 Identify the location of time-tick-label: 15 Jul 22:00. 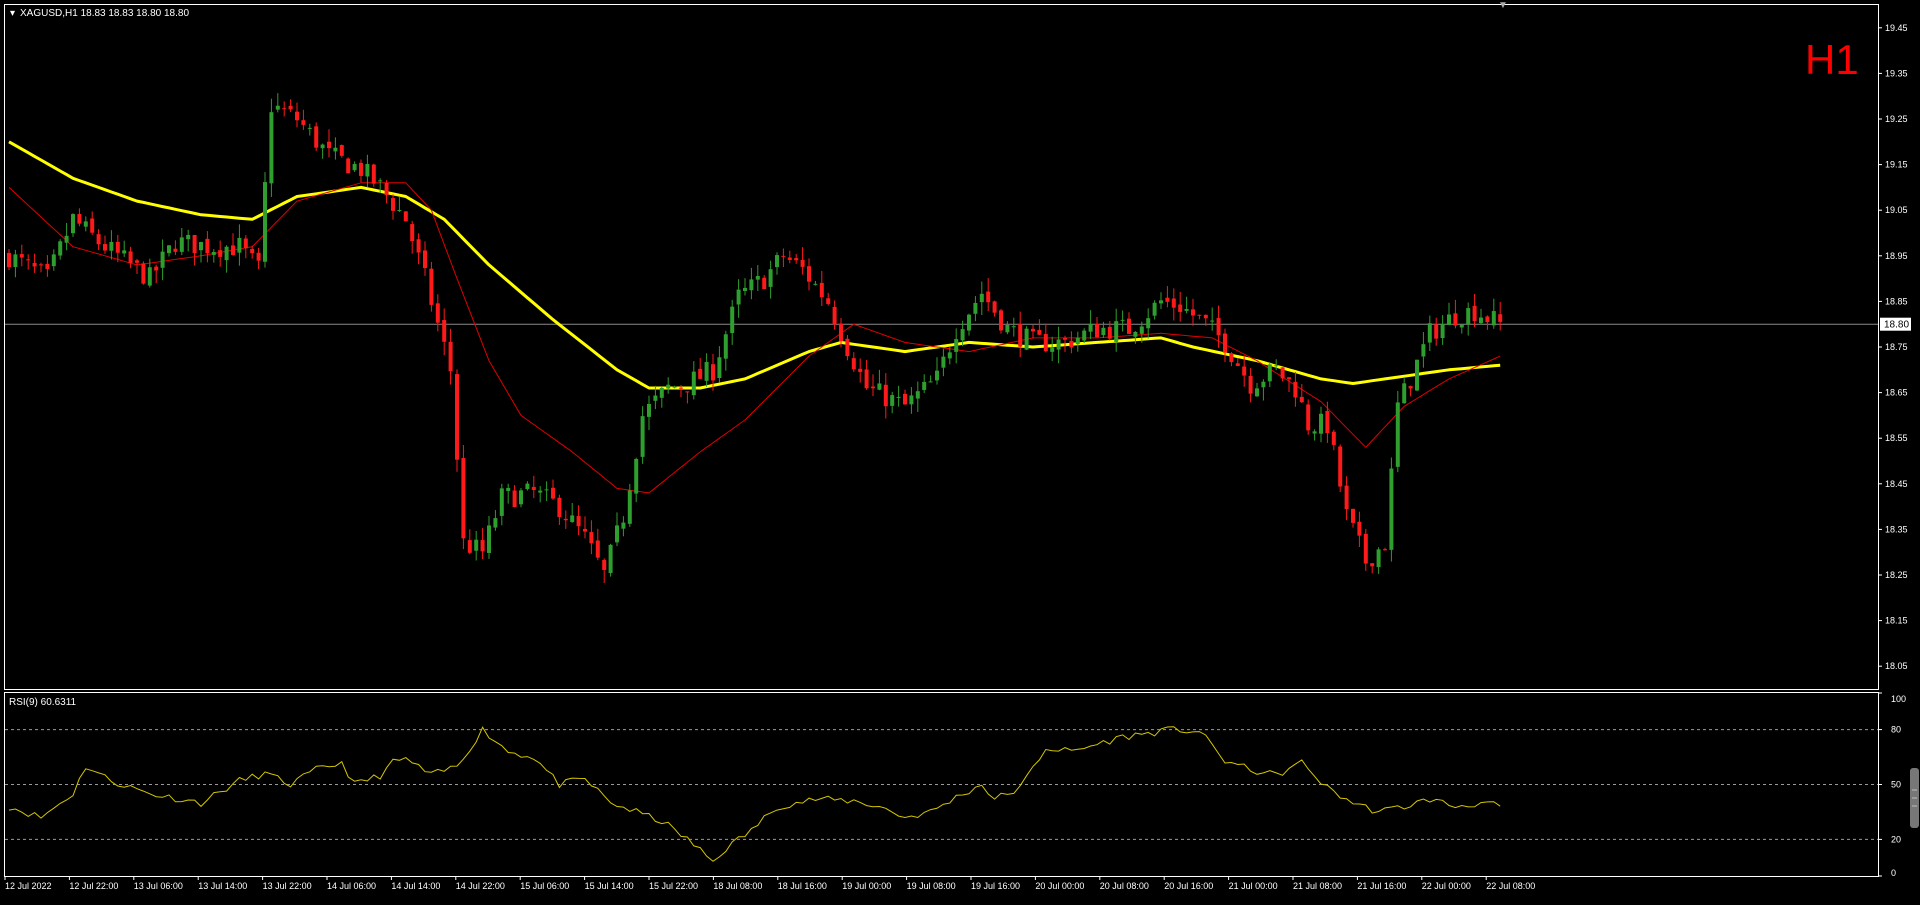
(673, 886).